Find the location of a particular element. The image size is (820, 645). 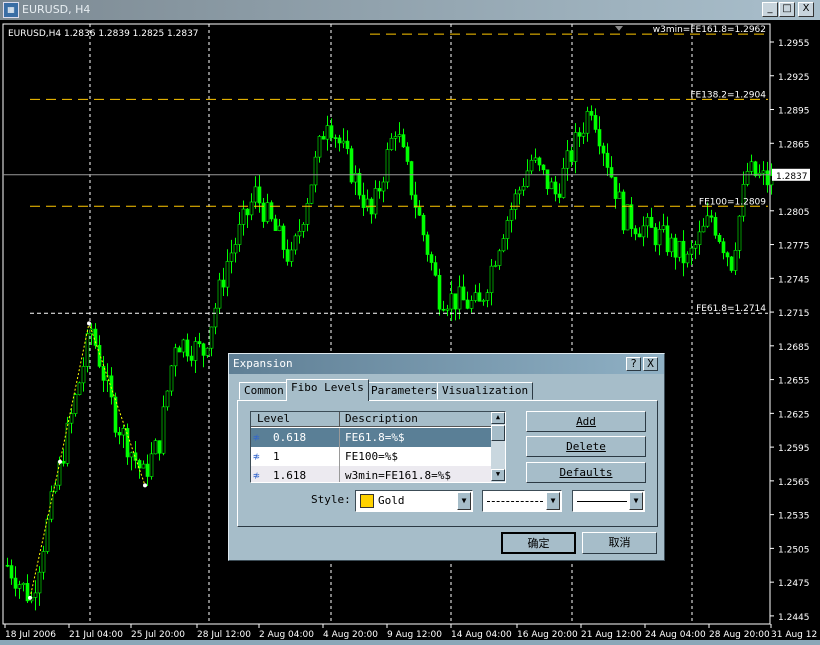

time-tick-label: 4 Aug 20:00 is located at coordinates (350, 635).